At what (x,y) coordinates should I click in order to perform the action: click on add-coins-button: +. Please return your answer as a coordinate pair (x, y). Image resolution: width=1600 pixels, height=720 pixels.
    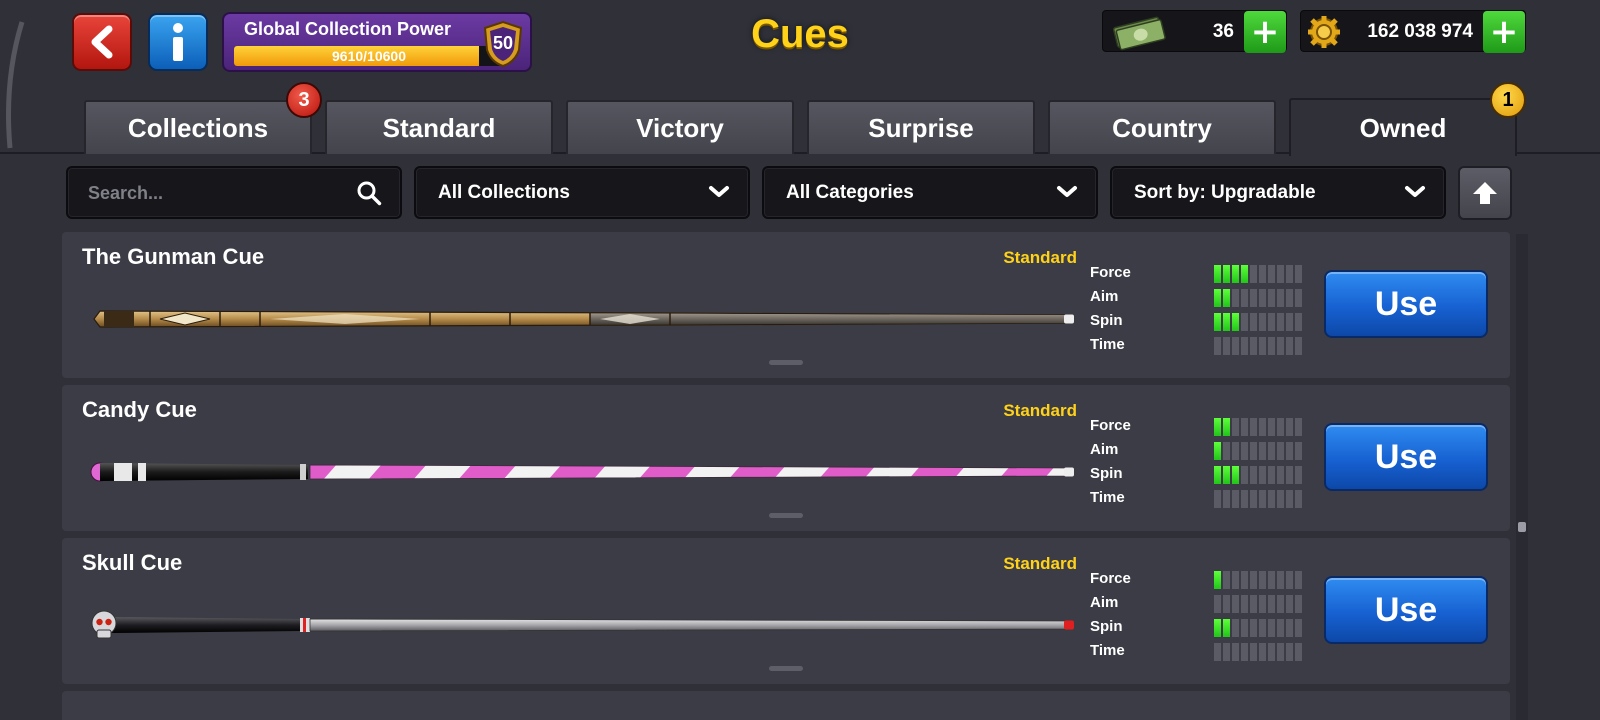
    Looking at the image, I should click on (1504, 32).